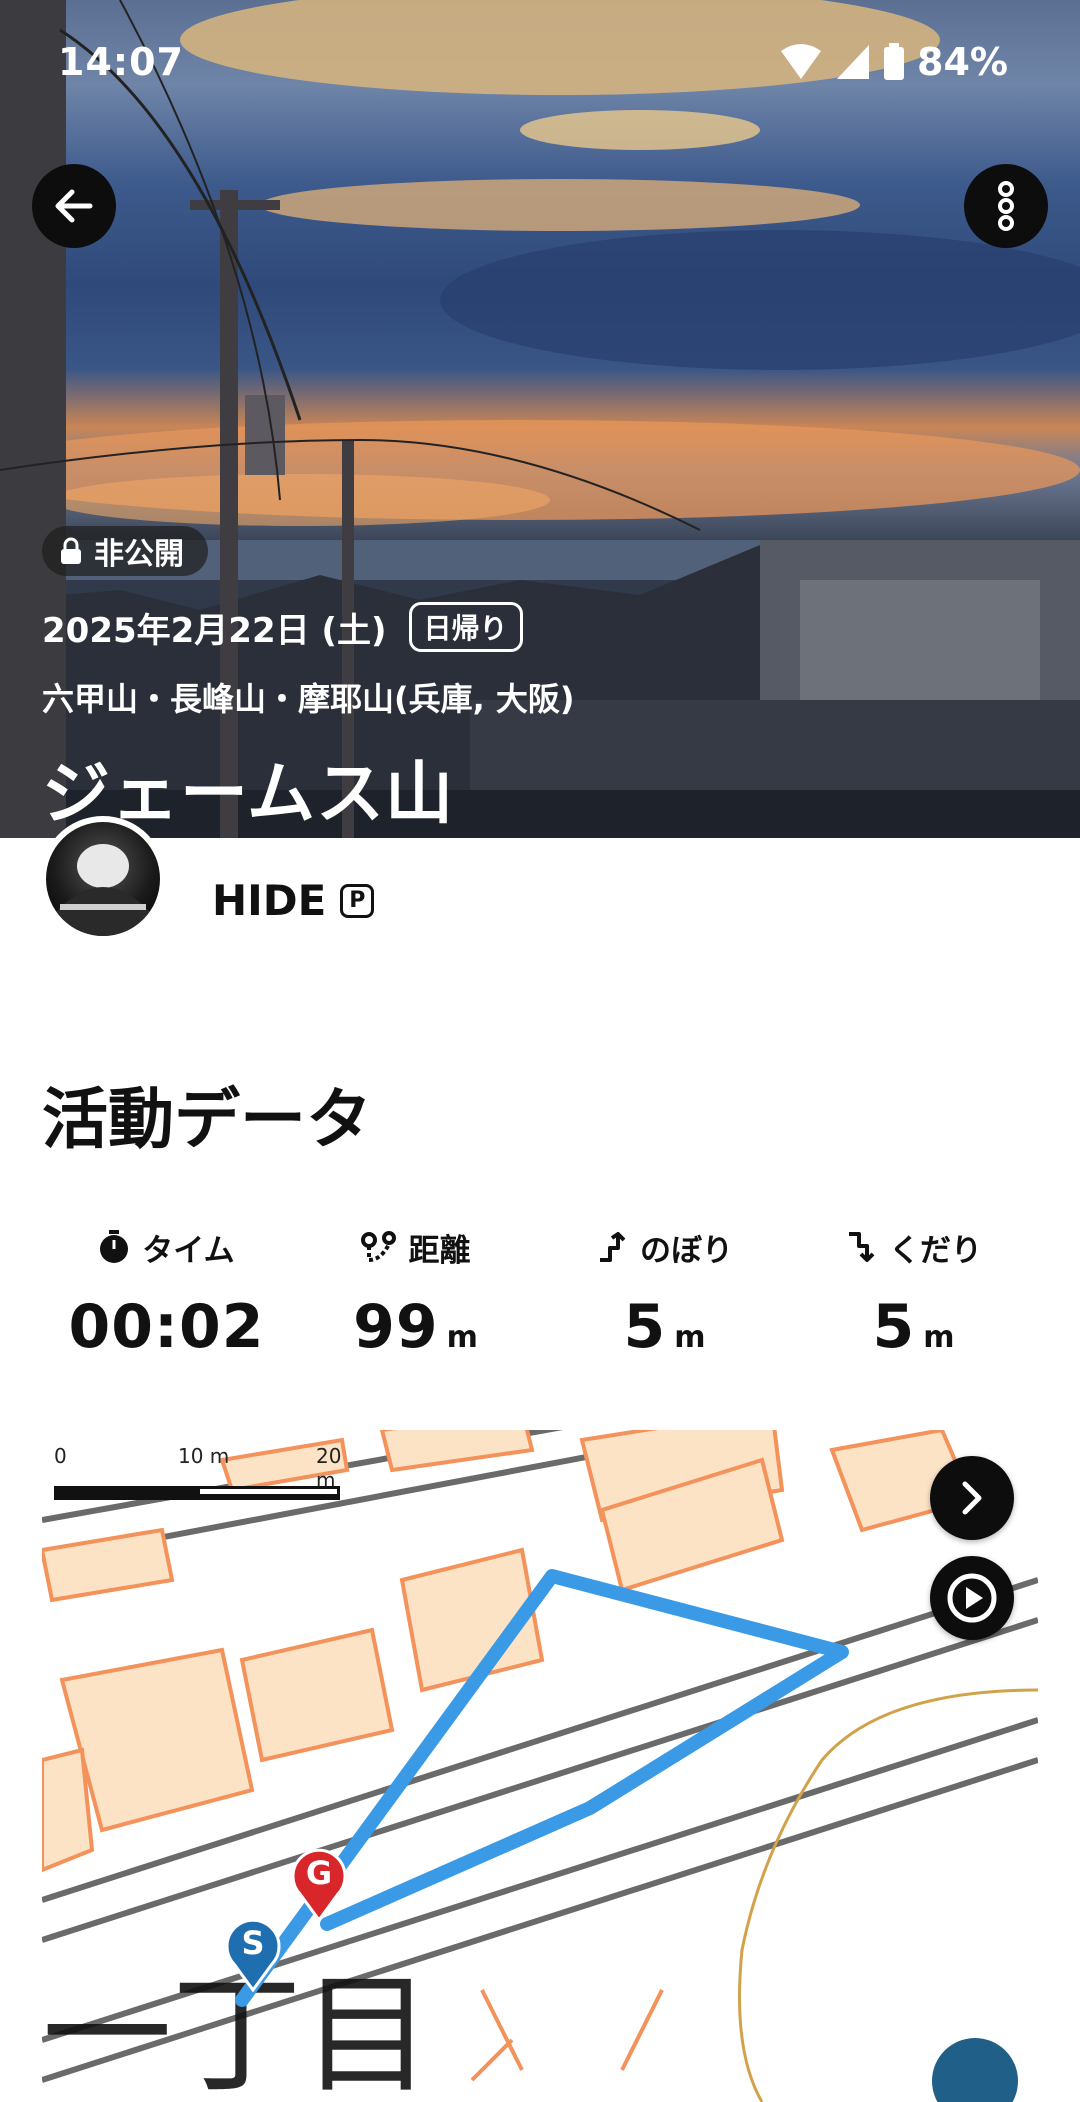 The height and width of the screenshot is (2102, 1080). What do you see at coordinates (357, 900) in the screenshot?
I see `premium-badge: P` at bounding box center [357, 900].